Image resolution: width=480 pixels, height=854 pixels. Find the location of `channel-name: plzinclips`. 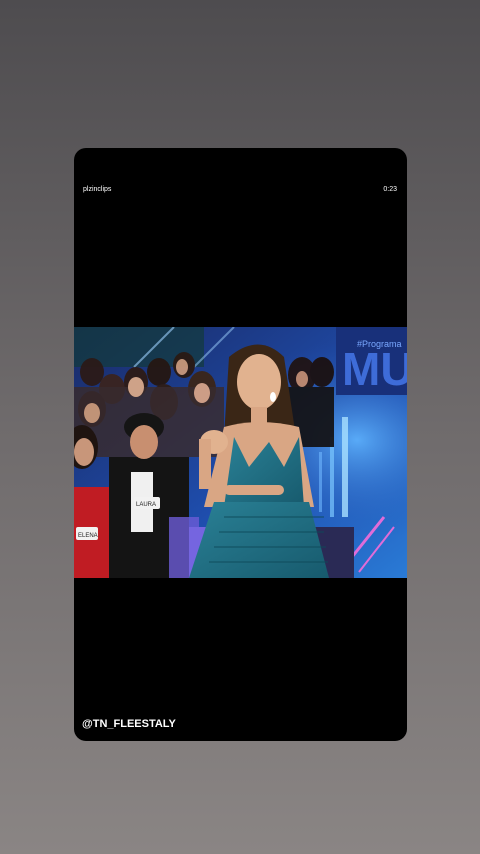

channel-name: plzinclips is located at coordinates (97, 189).